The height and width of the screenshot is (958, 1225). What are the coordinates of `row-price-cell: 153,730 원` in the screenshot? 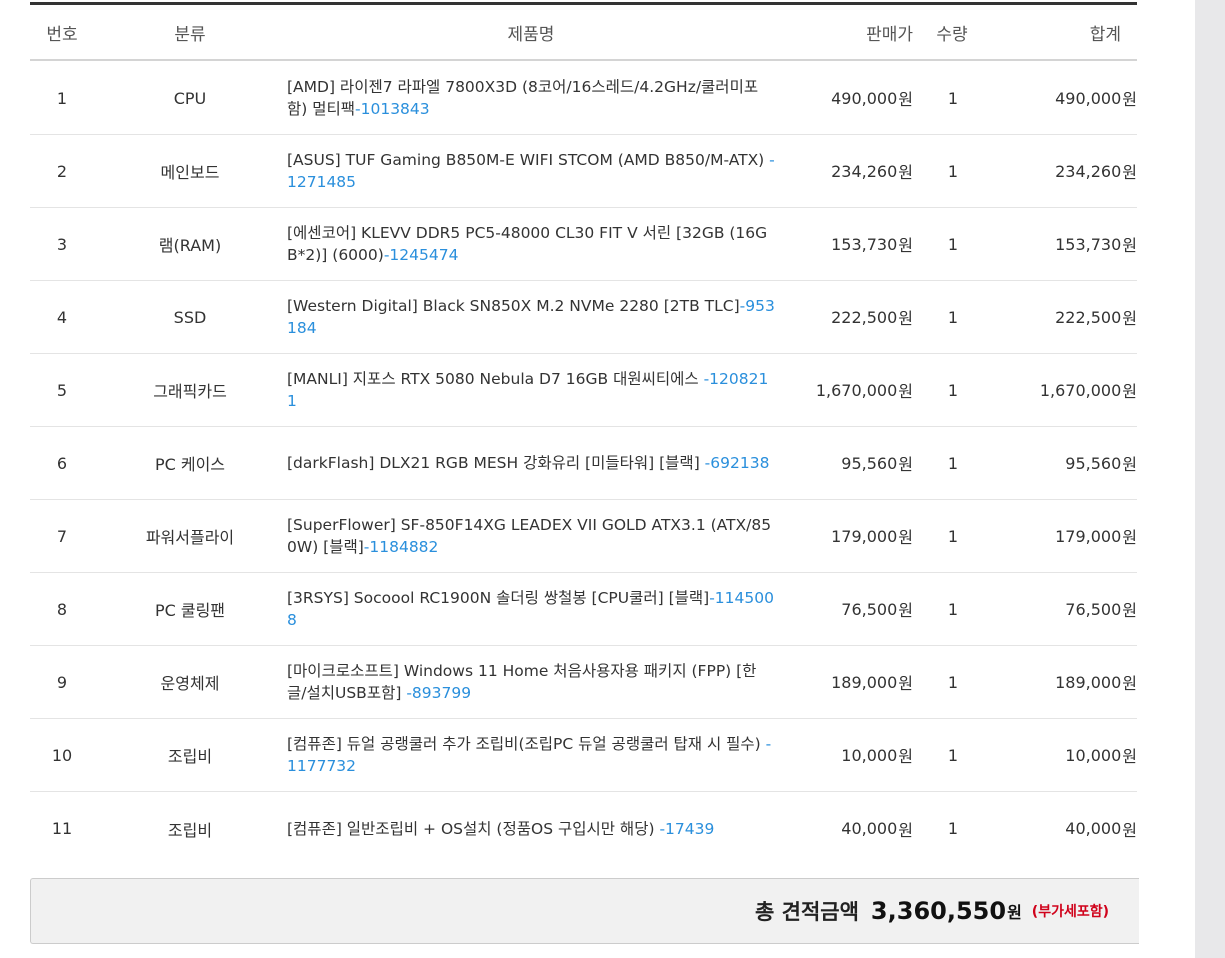 It's located at (844, 244).